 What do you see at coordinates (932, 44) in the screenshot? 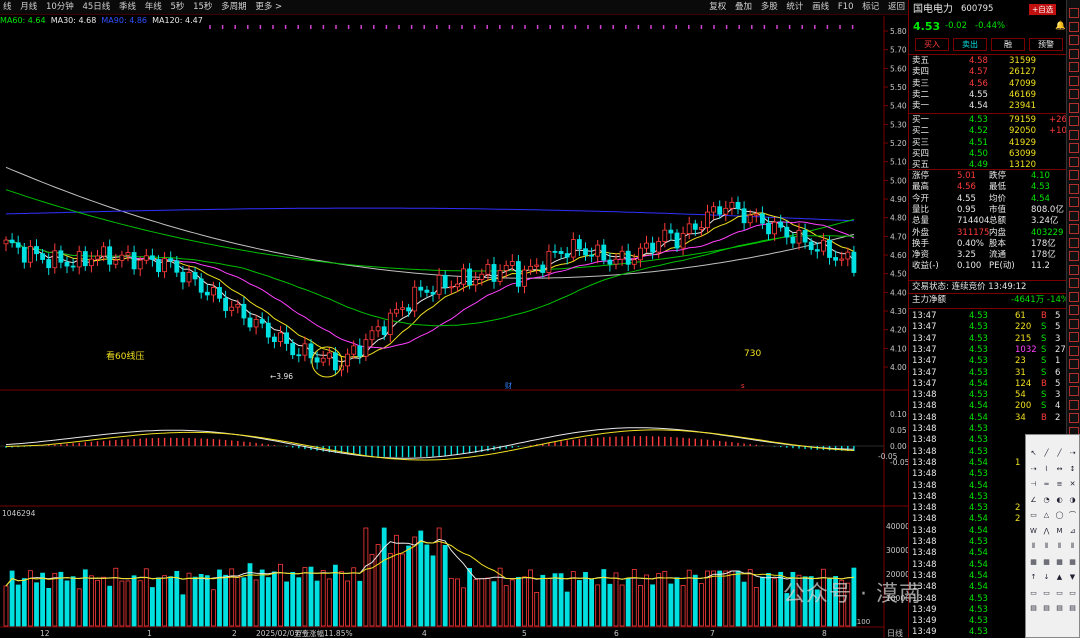
I see `buy-button: 买入` at bounding box center [932, 44].